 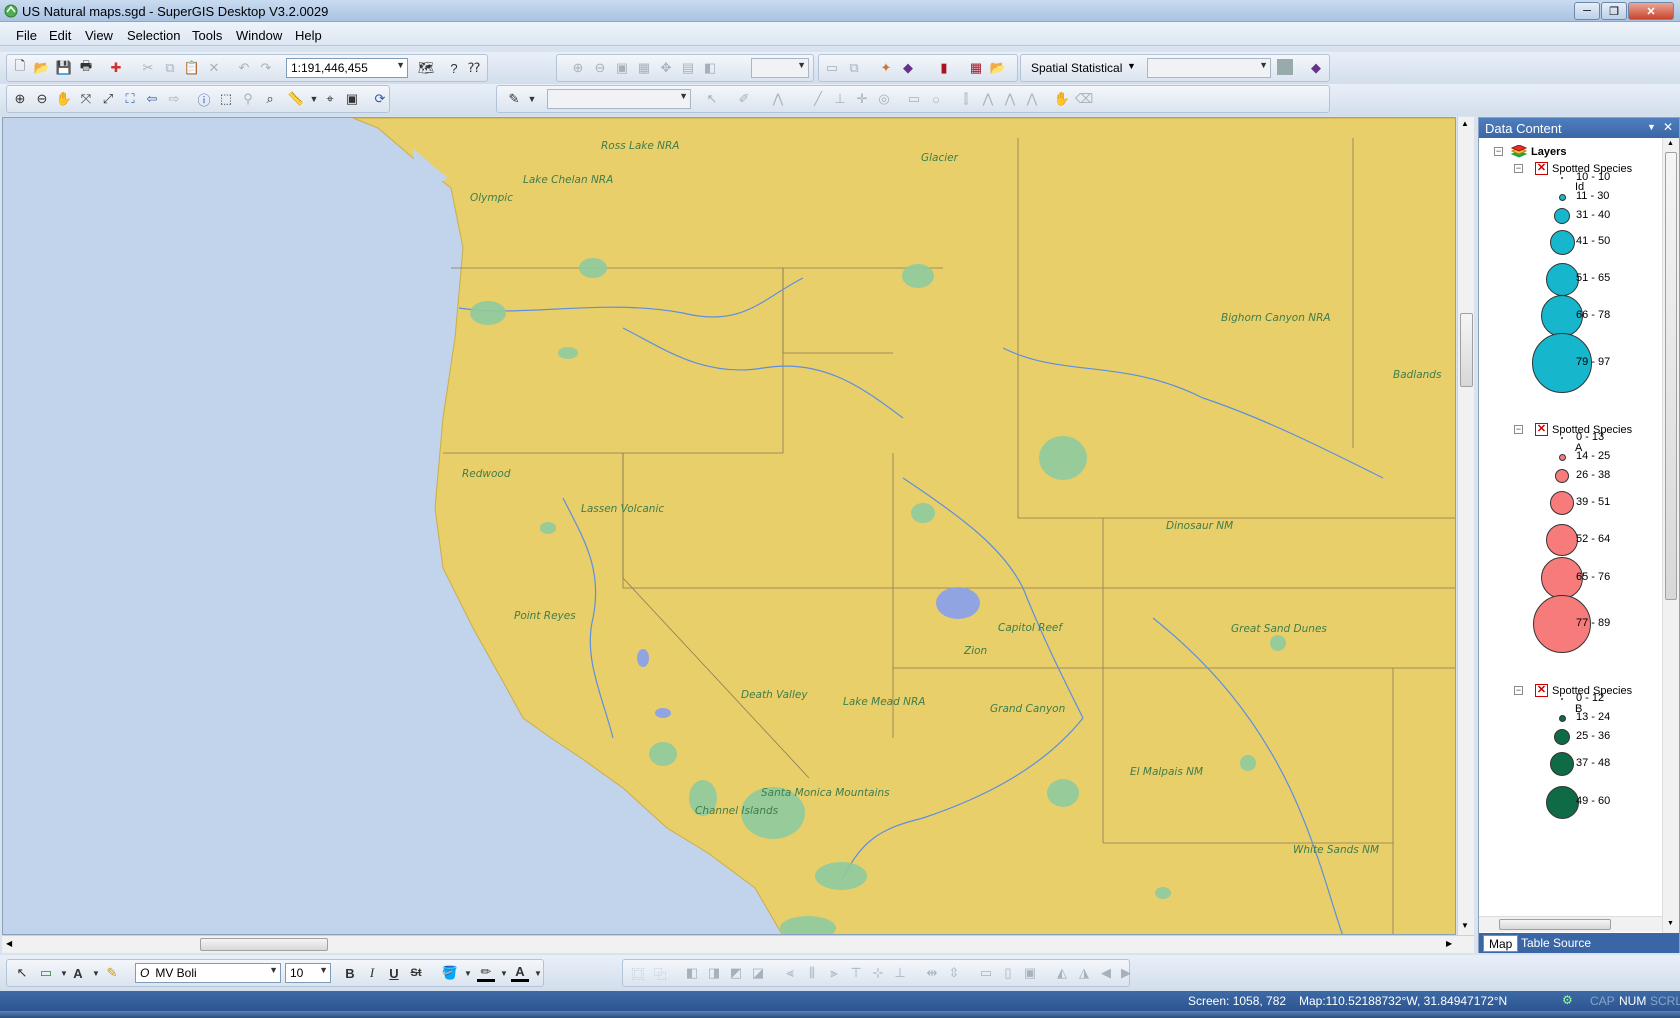 I want to click on panel-horizontal-scrollbar, so click(x=1570, y=924).